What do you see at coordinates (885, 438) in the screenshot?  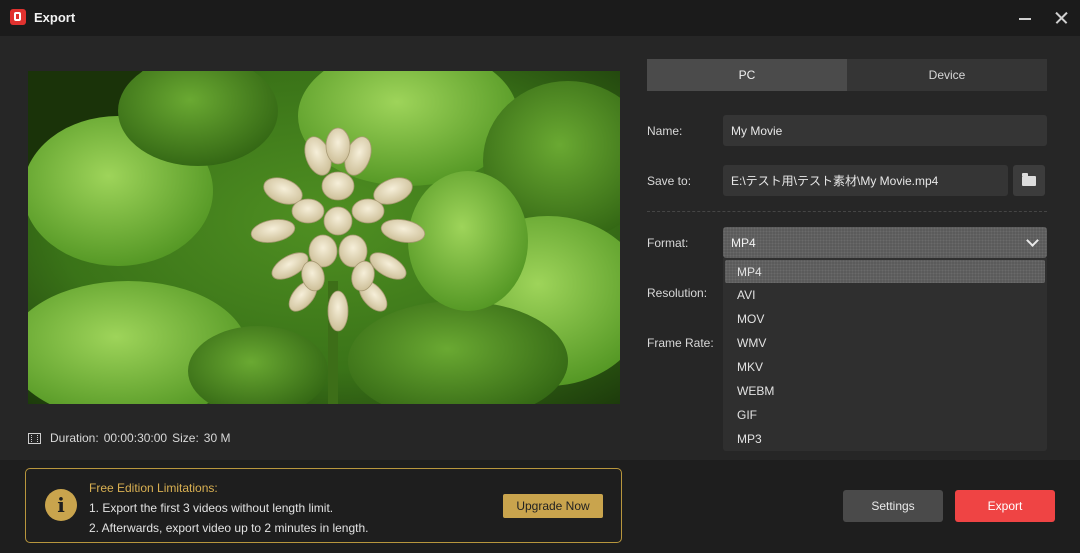 I see `format-option-mp3: MP3` at bounding box center [885, 438].